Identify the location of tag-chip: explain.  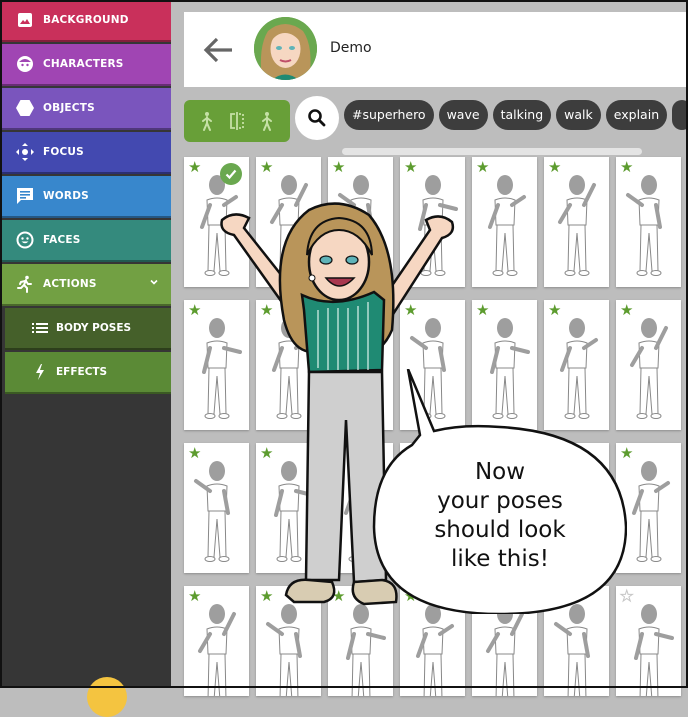
(636, 115).